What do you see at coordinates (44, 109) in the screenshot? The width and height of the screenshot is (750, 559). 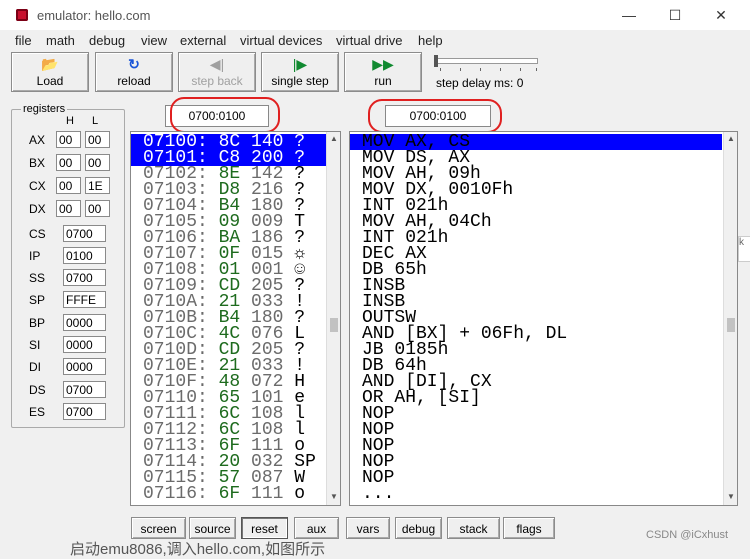 I see `registers-title: registers` at bounding box center [44, 109].